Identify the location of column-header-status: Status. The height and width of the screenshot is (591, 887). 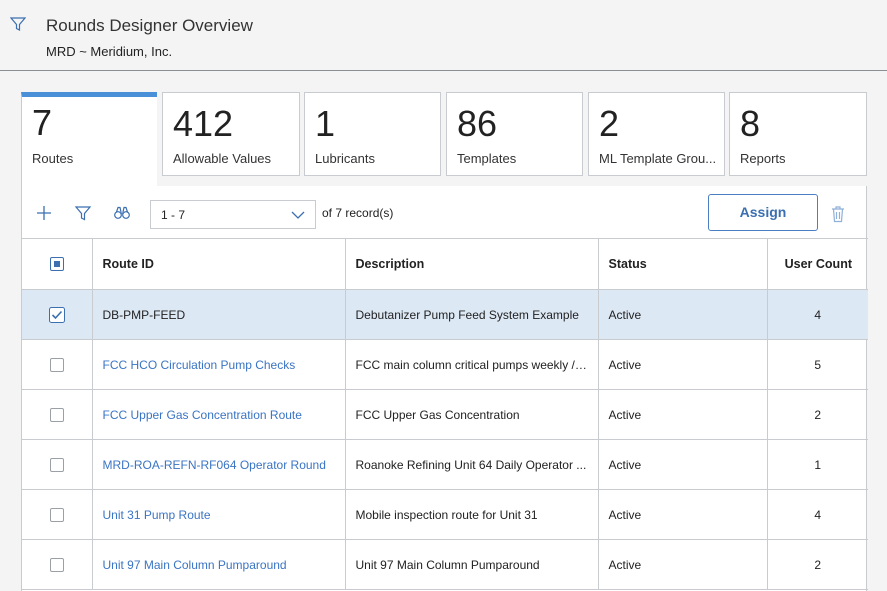
(682, 264).